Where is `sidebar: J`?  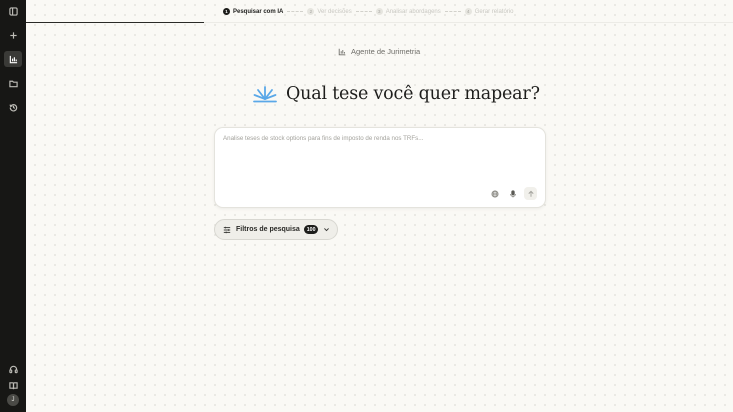
sidebar: J is located at coordinates (13, 206).